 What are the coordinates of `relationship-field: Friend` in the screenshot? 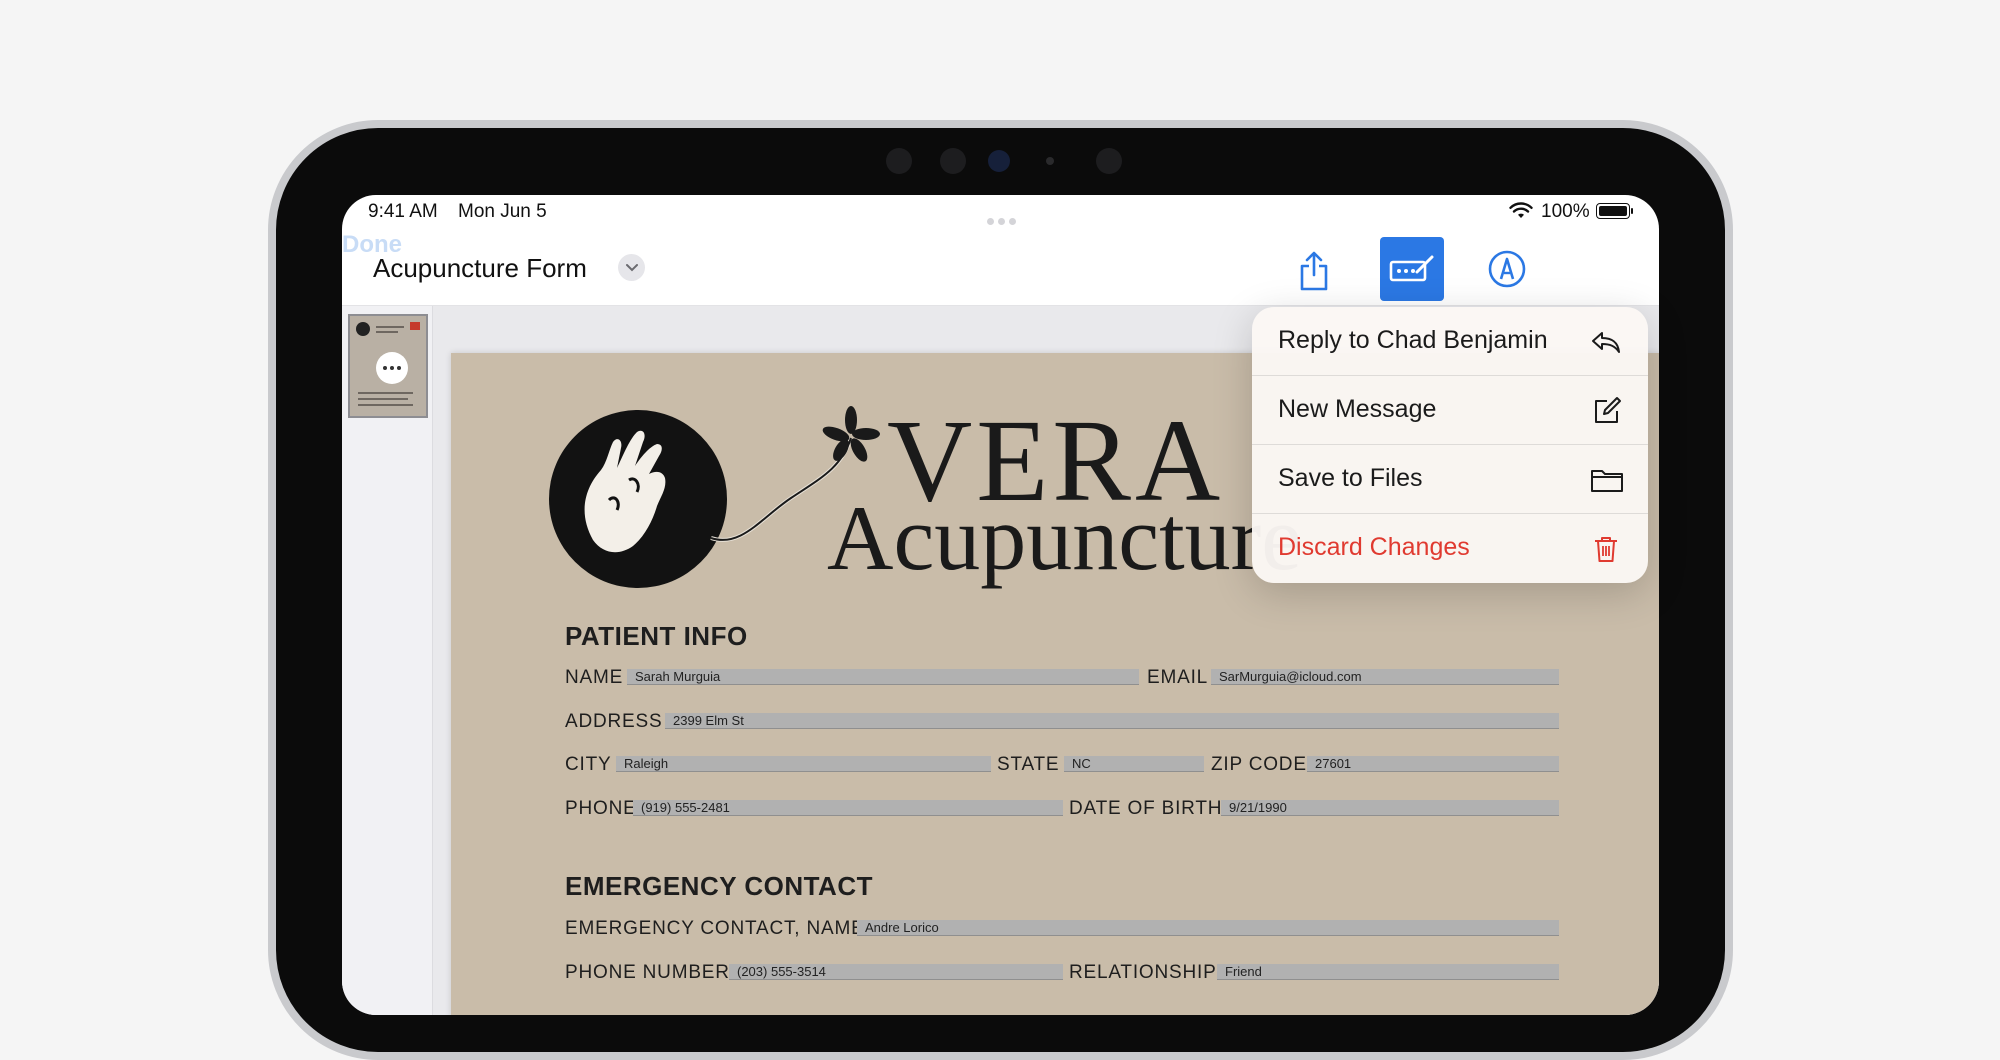 It's located at (1388, 972).